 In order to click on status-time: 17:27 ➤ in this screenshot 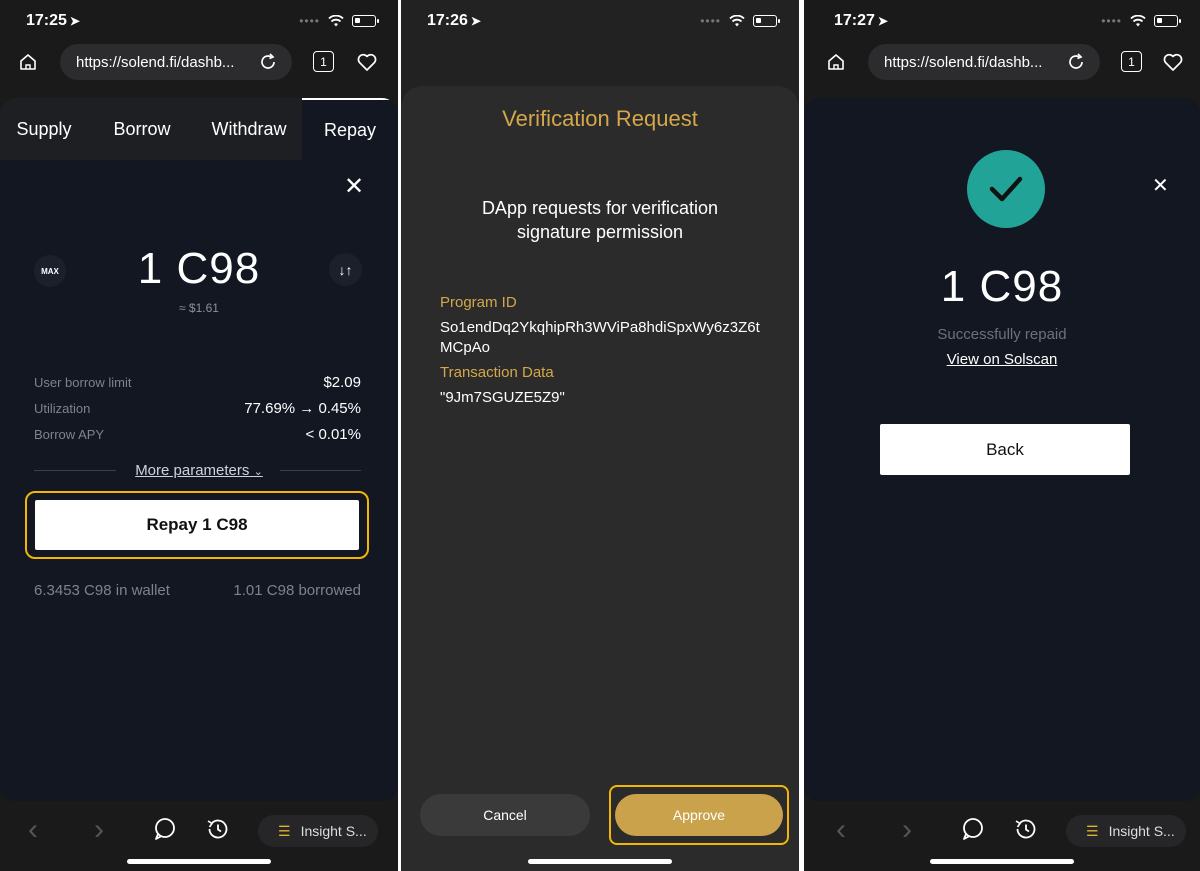, I will do `click(861, 20)`.